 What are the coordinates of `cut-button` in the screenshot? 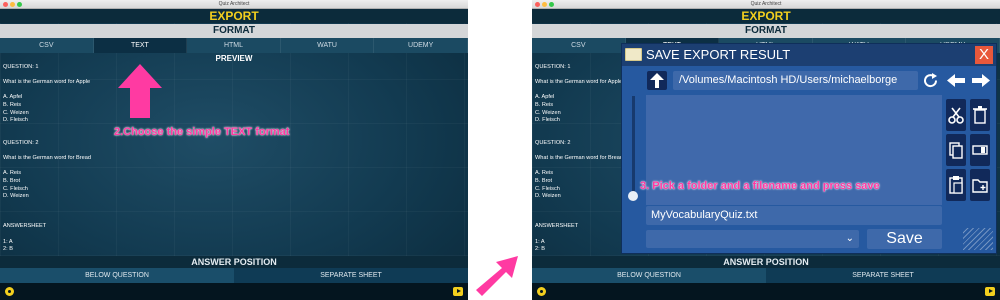 It's located at (956, 115).